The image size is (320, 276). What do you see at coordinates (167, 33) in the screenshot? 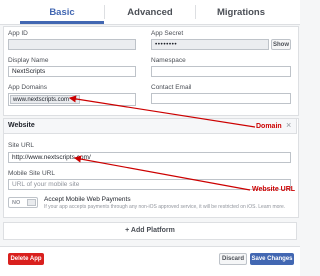
I see `app-secret-label: App Secret` at bounding box center [167, 33].